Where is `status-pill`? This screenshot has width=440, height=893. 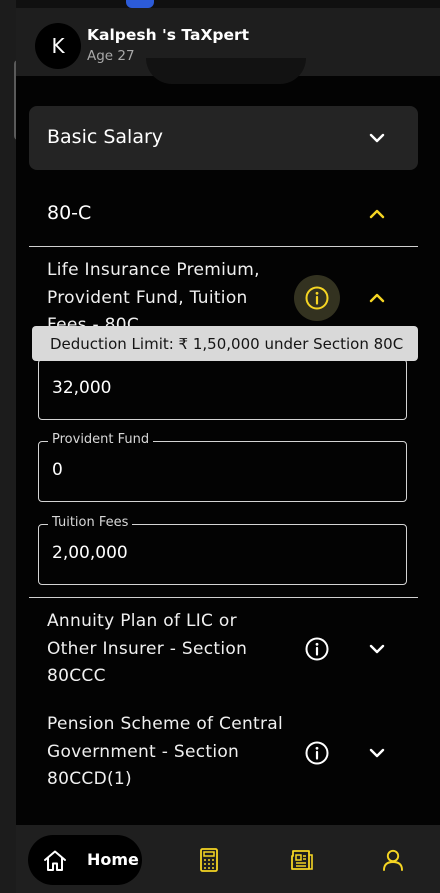
status-pill is located at coordinates (140, 4).